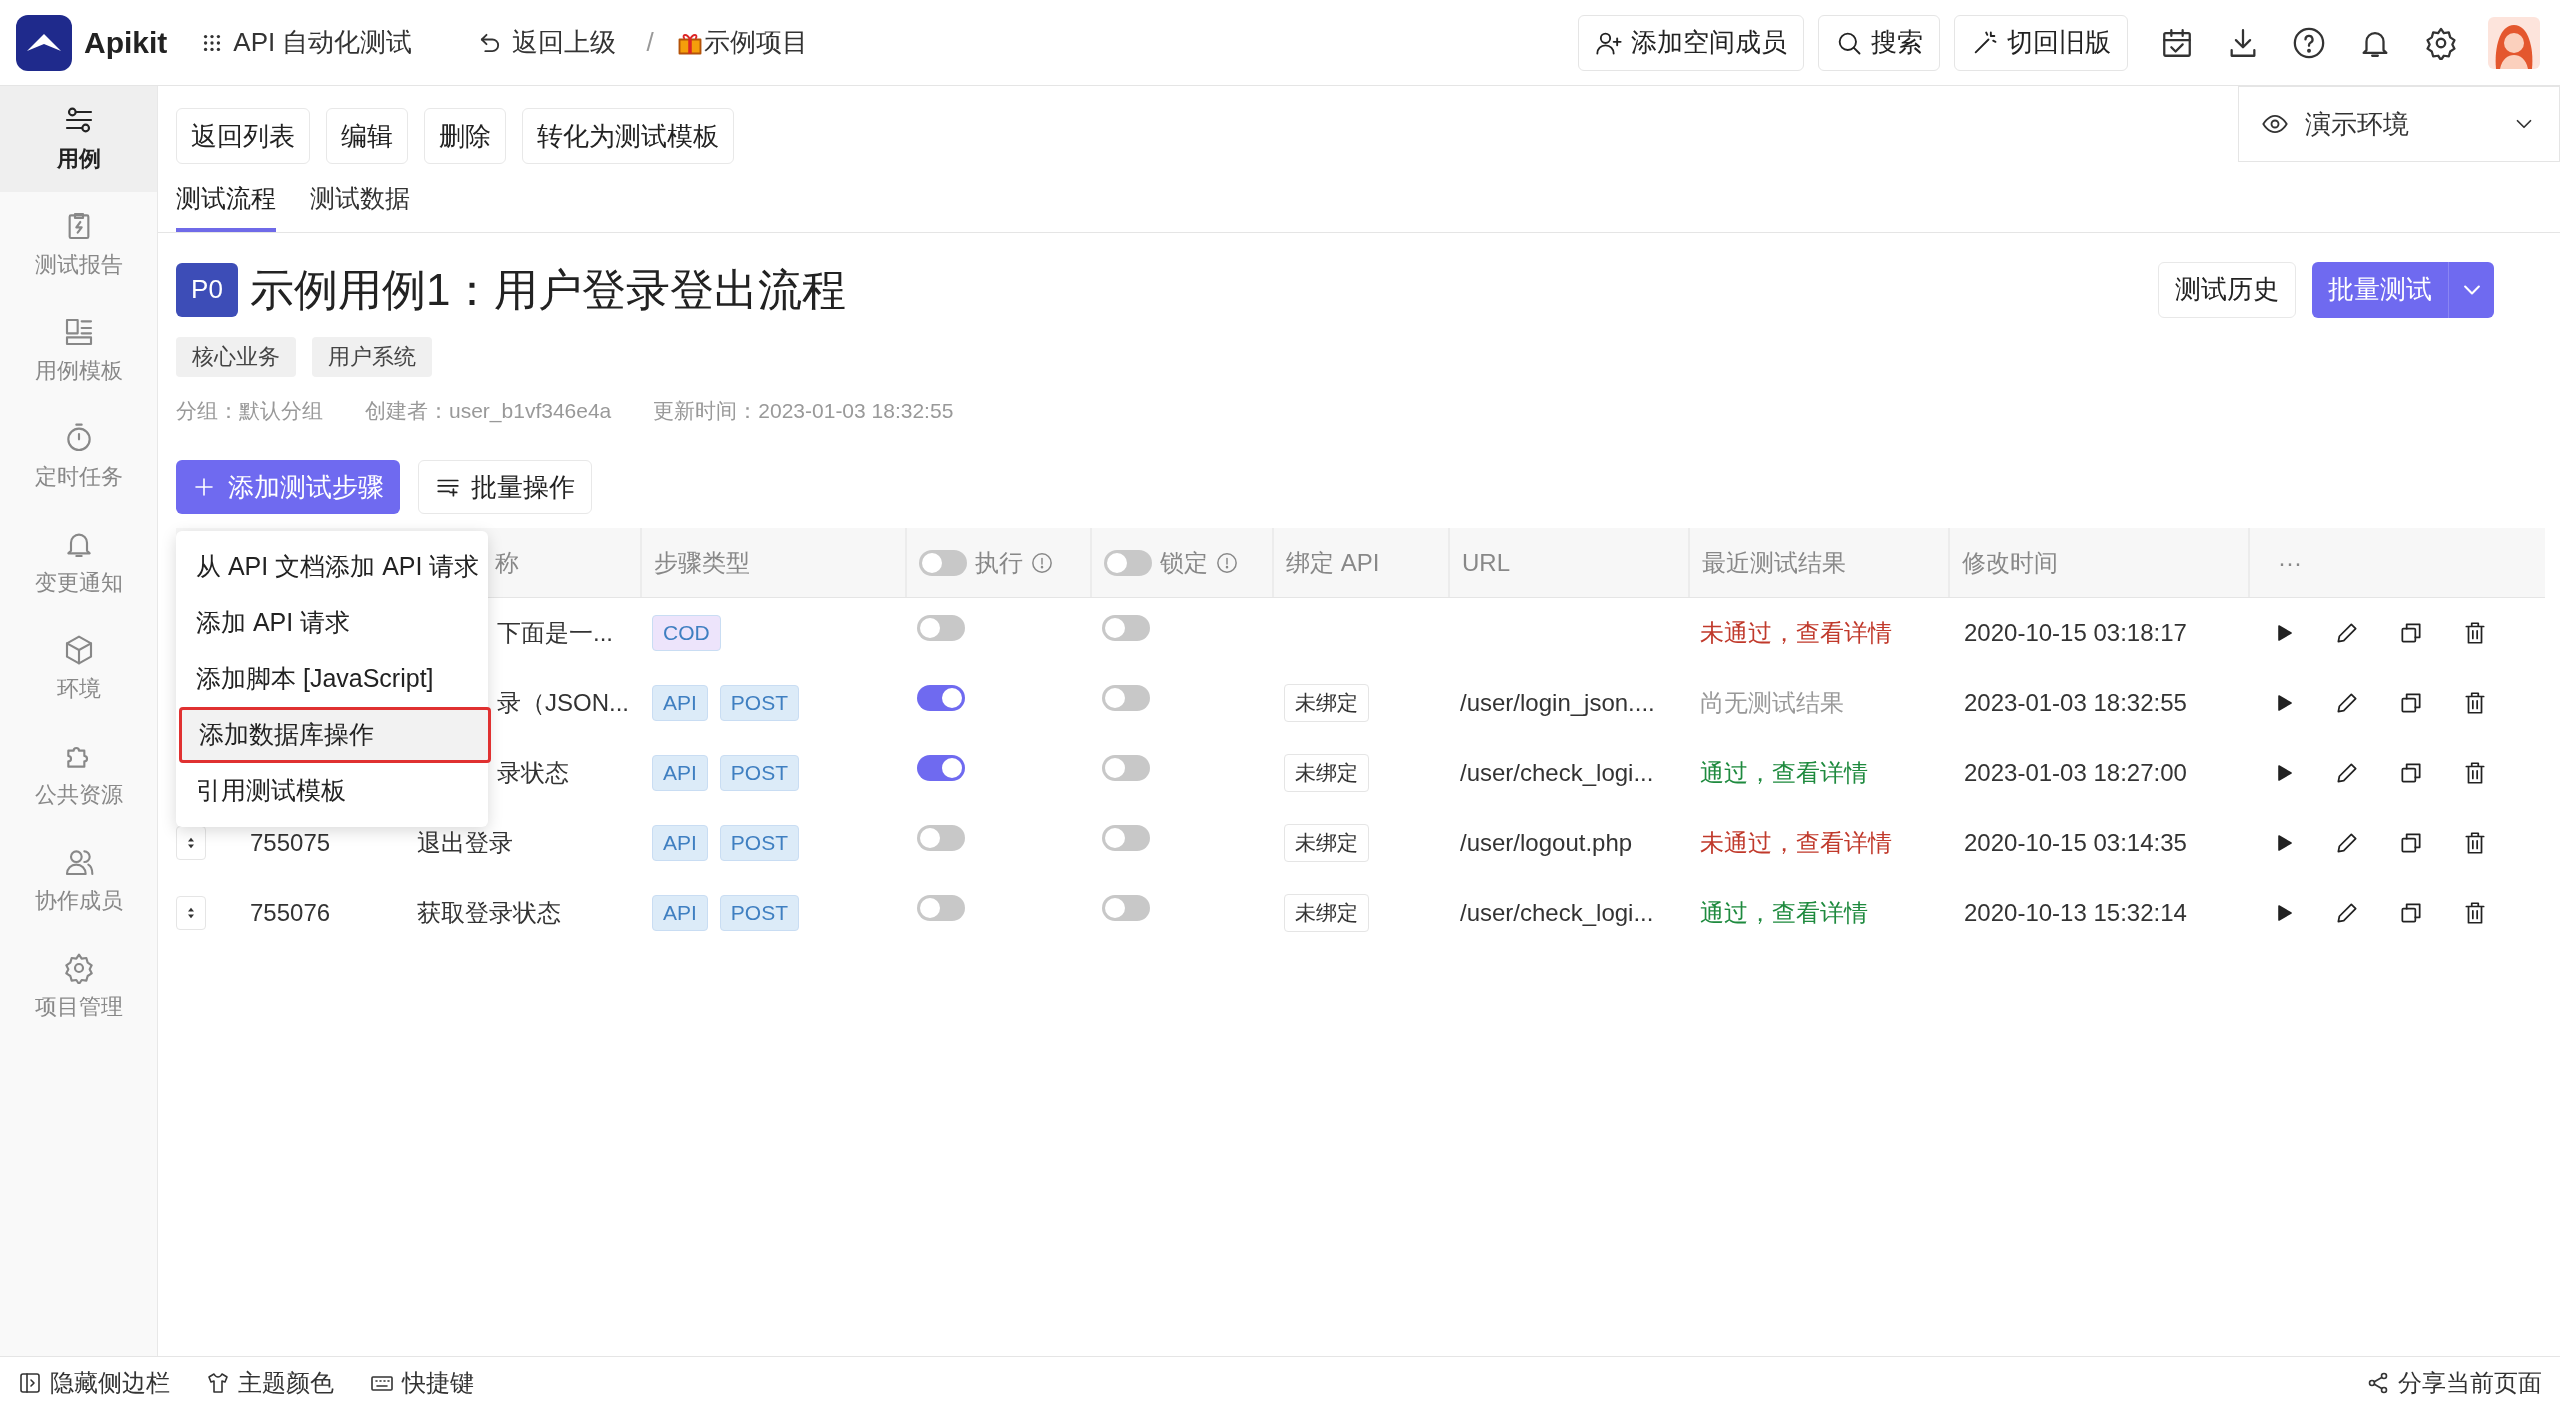 The height and width of the screenshot is (1408, 2560). Describe the element at coordinates (741, 42) in the screenshot. I see `project-link: 示例项目` at that location.